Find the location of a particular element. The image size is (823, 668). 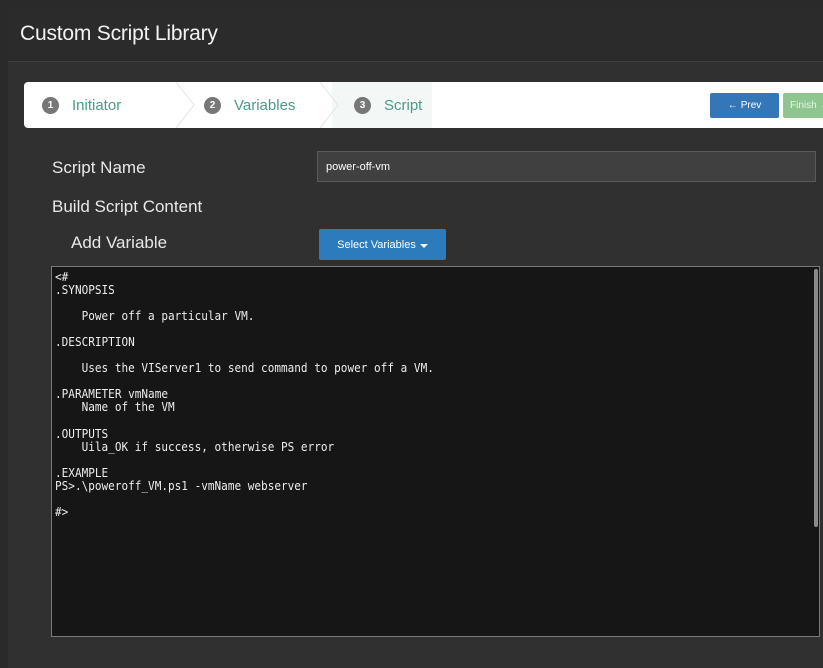

step-label: Initiator is located at coordinates (97, 105).